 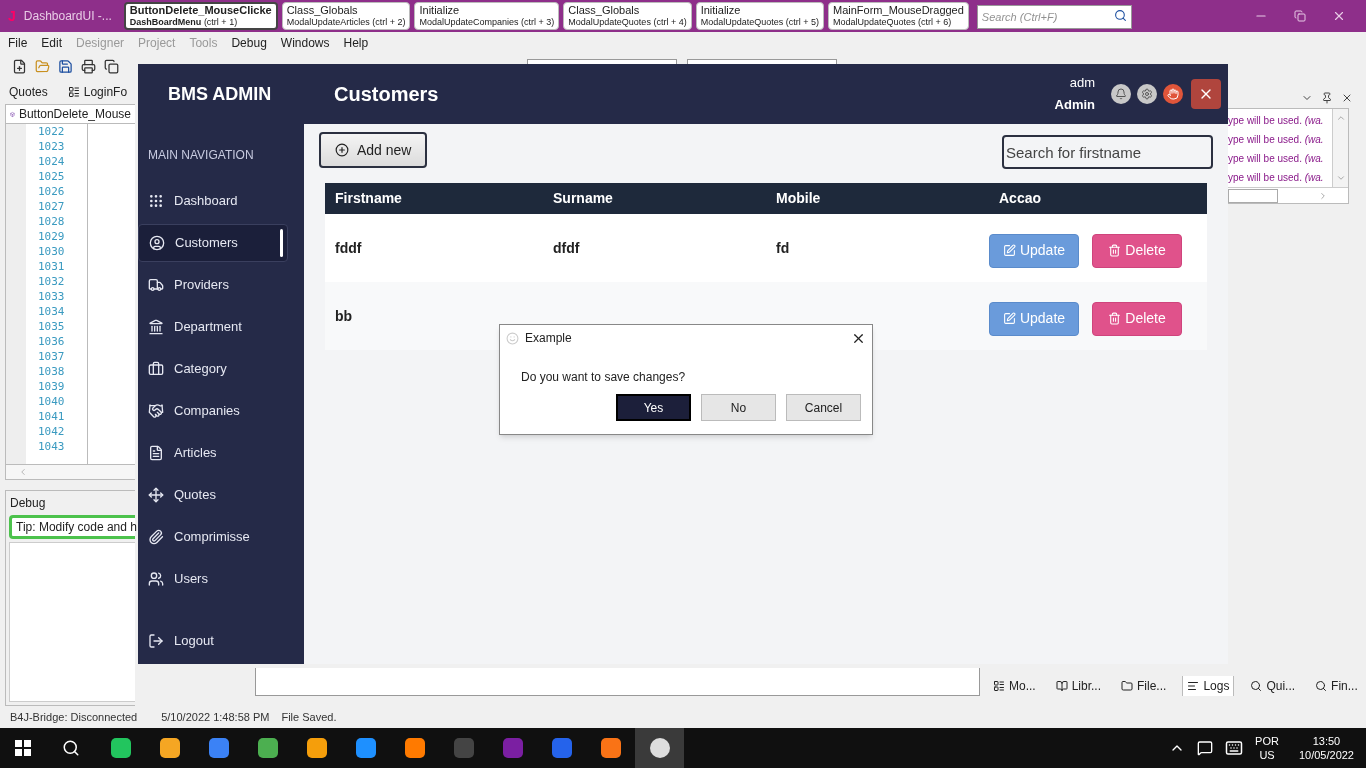 What do you see at coordinates (70, 114) in the screenshot?
I see `code-tab: ButtonDelete_Mouse` at bounding box center [70, 114].